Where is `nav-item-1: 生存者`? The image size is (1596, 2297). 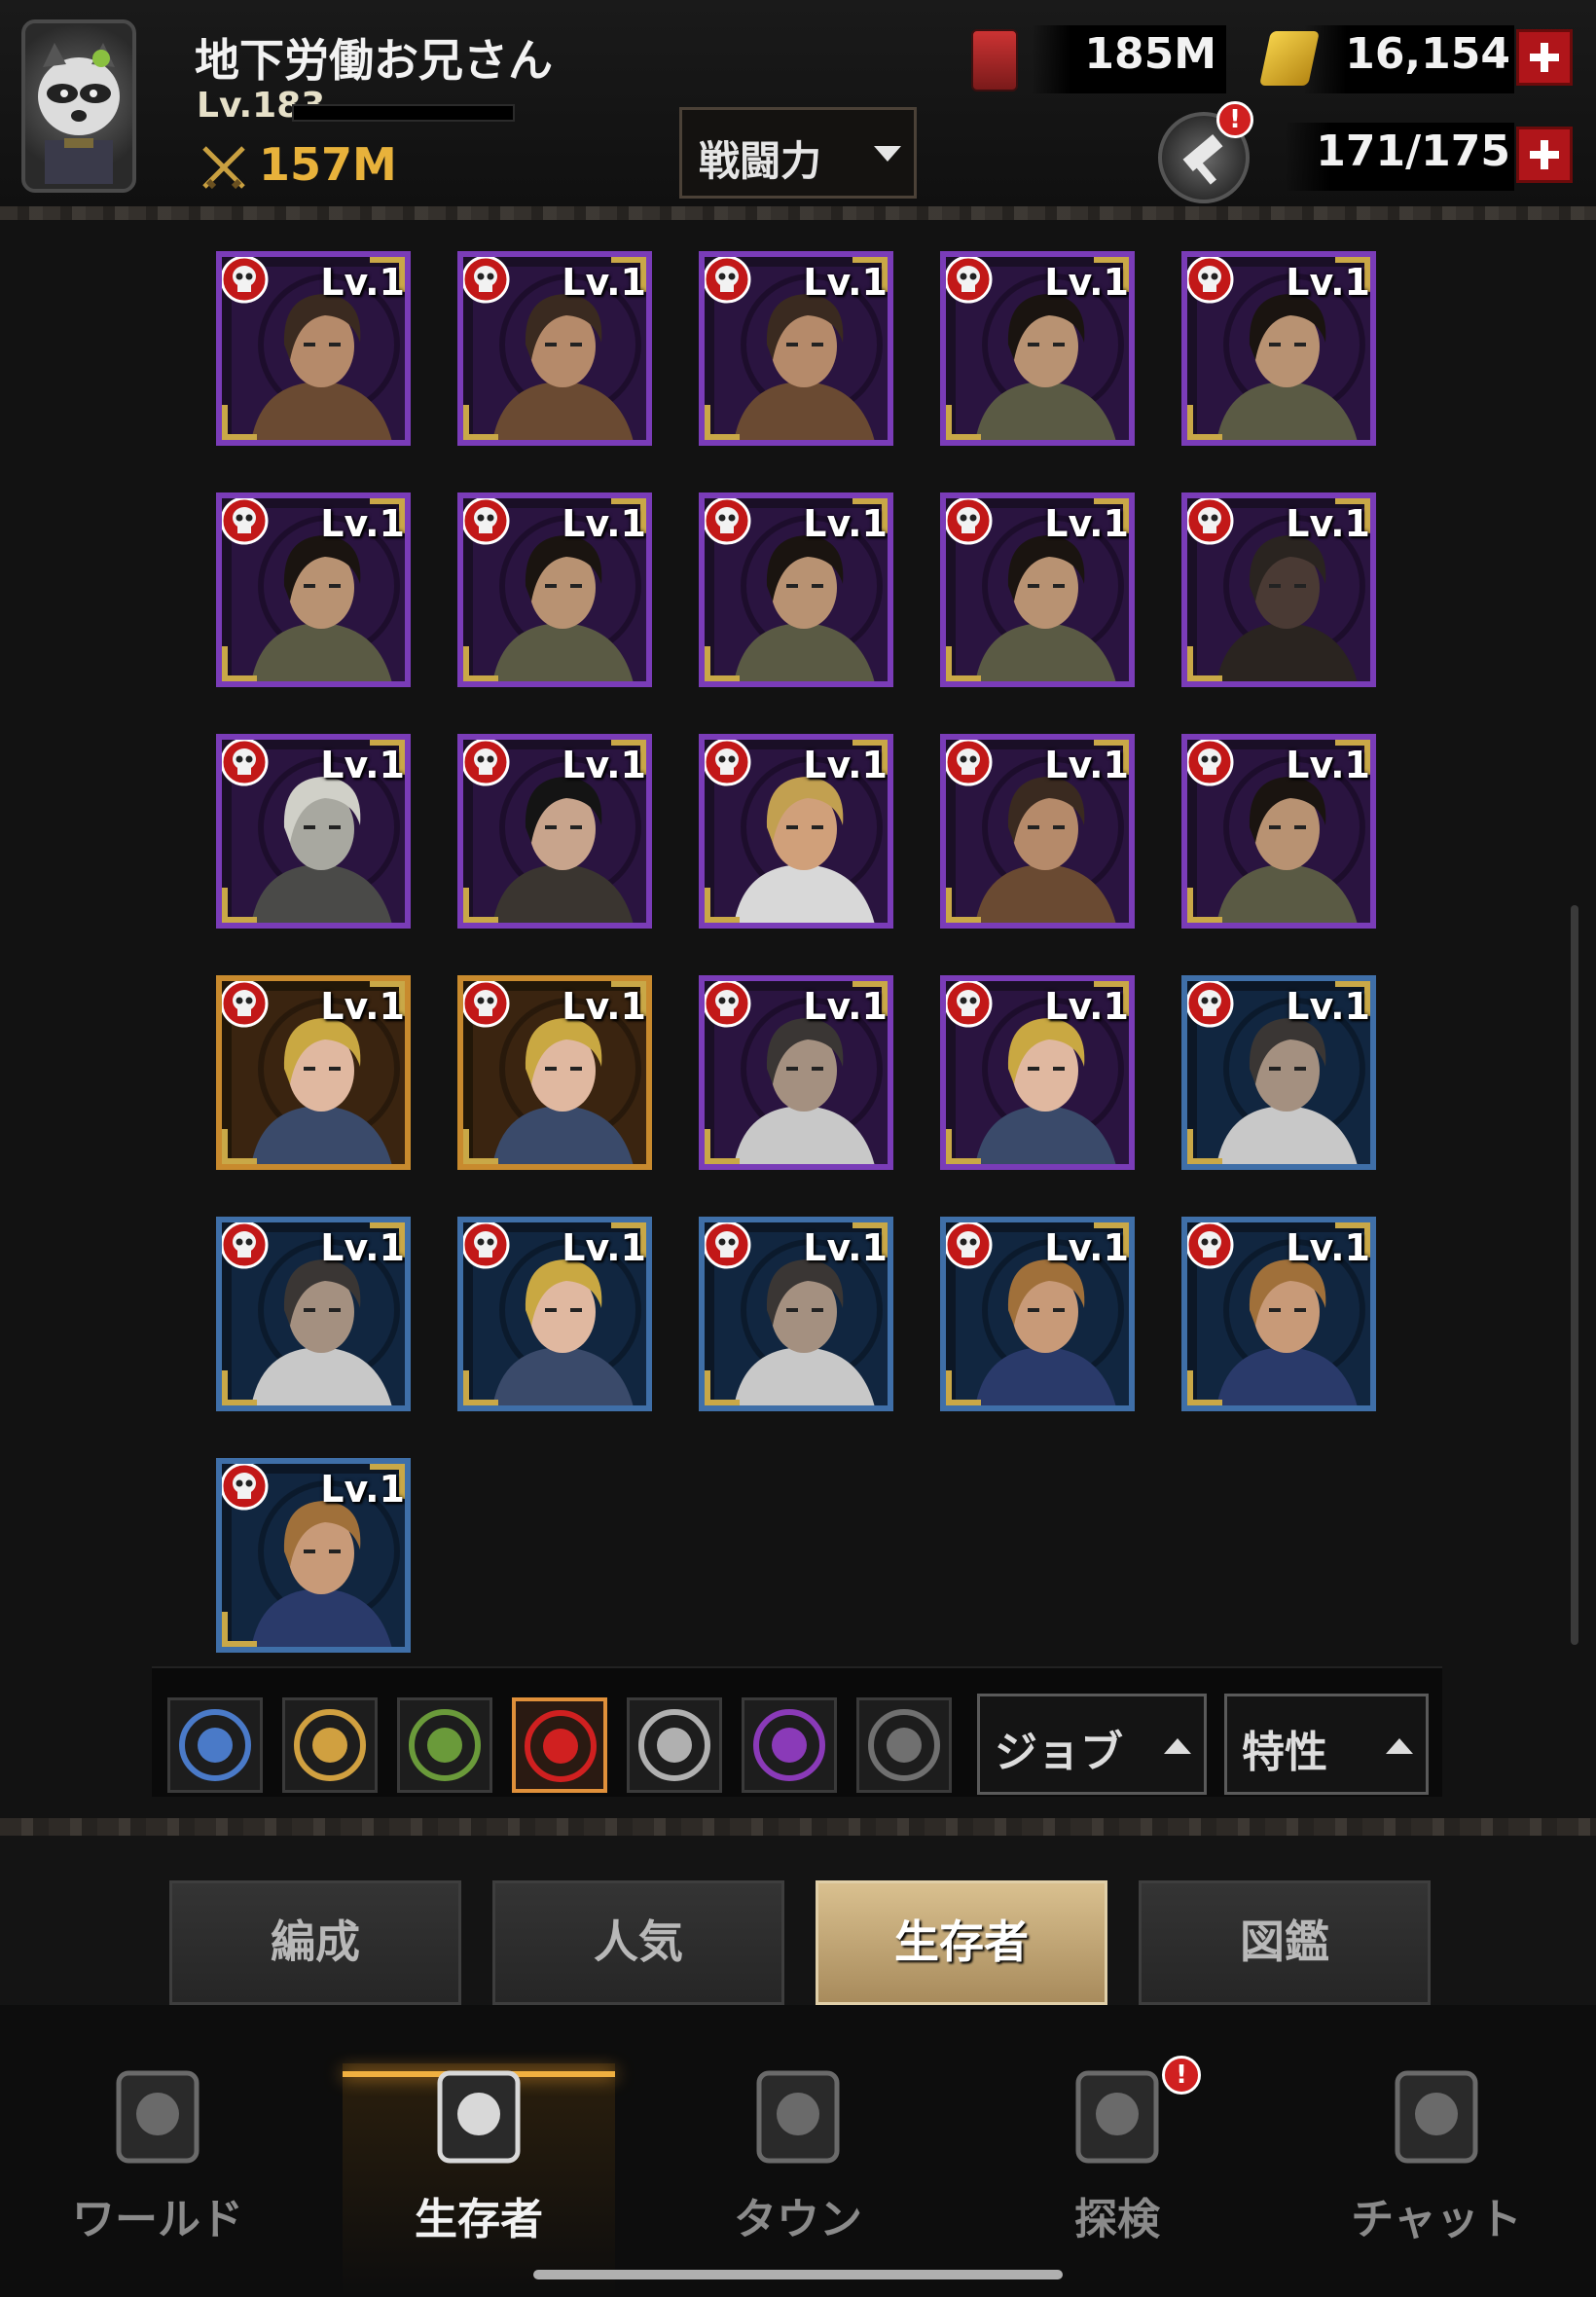
nav-item-1: 生存者 is located at coordinates (479, 2215).